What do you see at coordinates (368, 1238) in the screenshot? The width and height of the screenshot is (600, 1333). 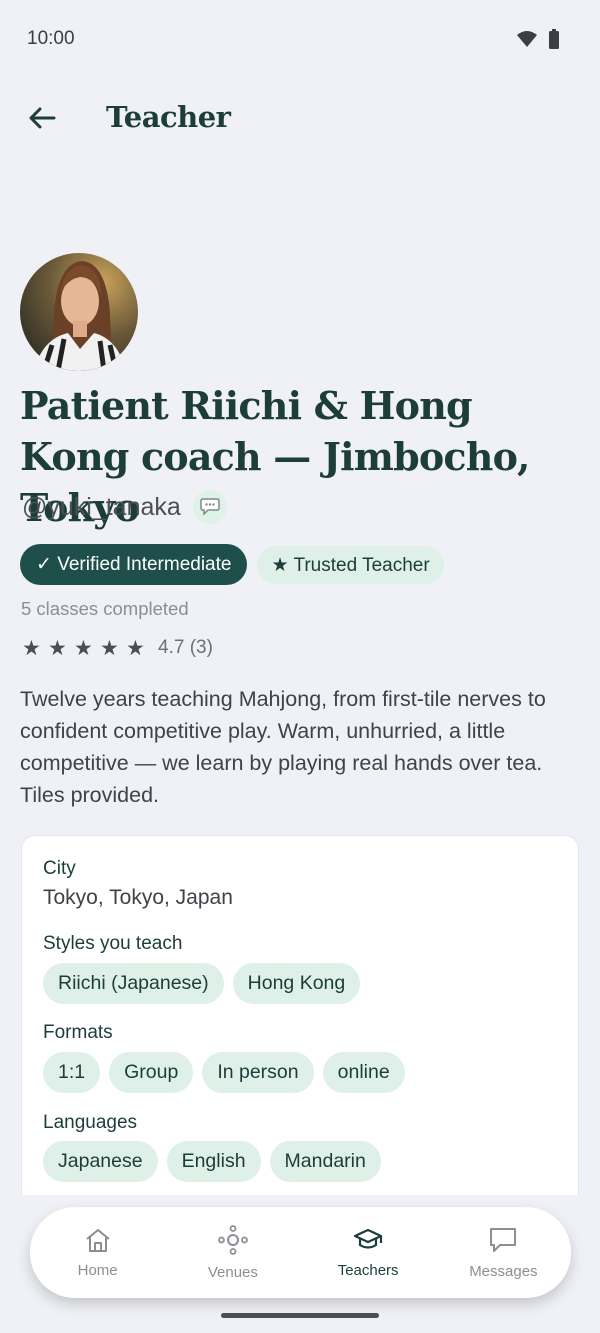 I see `graduation-cap-icon` at bounding box center [368, 1238].